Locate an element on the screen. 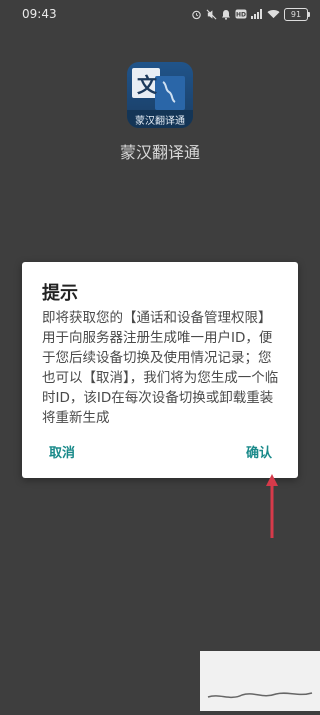 Image resolution: width=320 pixels, height=715 pixels. app-name: 蒙汉翻译通 is located at coordinates (159, 152).